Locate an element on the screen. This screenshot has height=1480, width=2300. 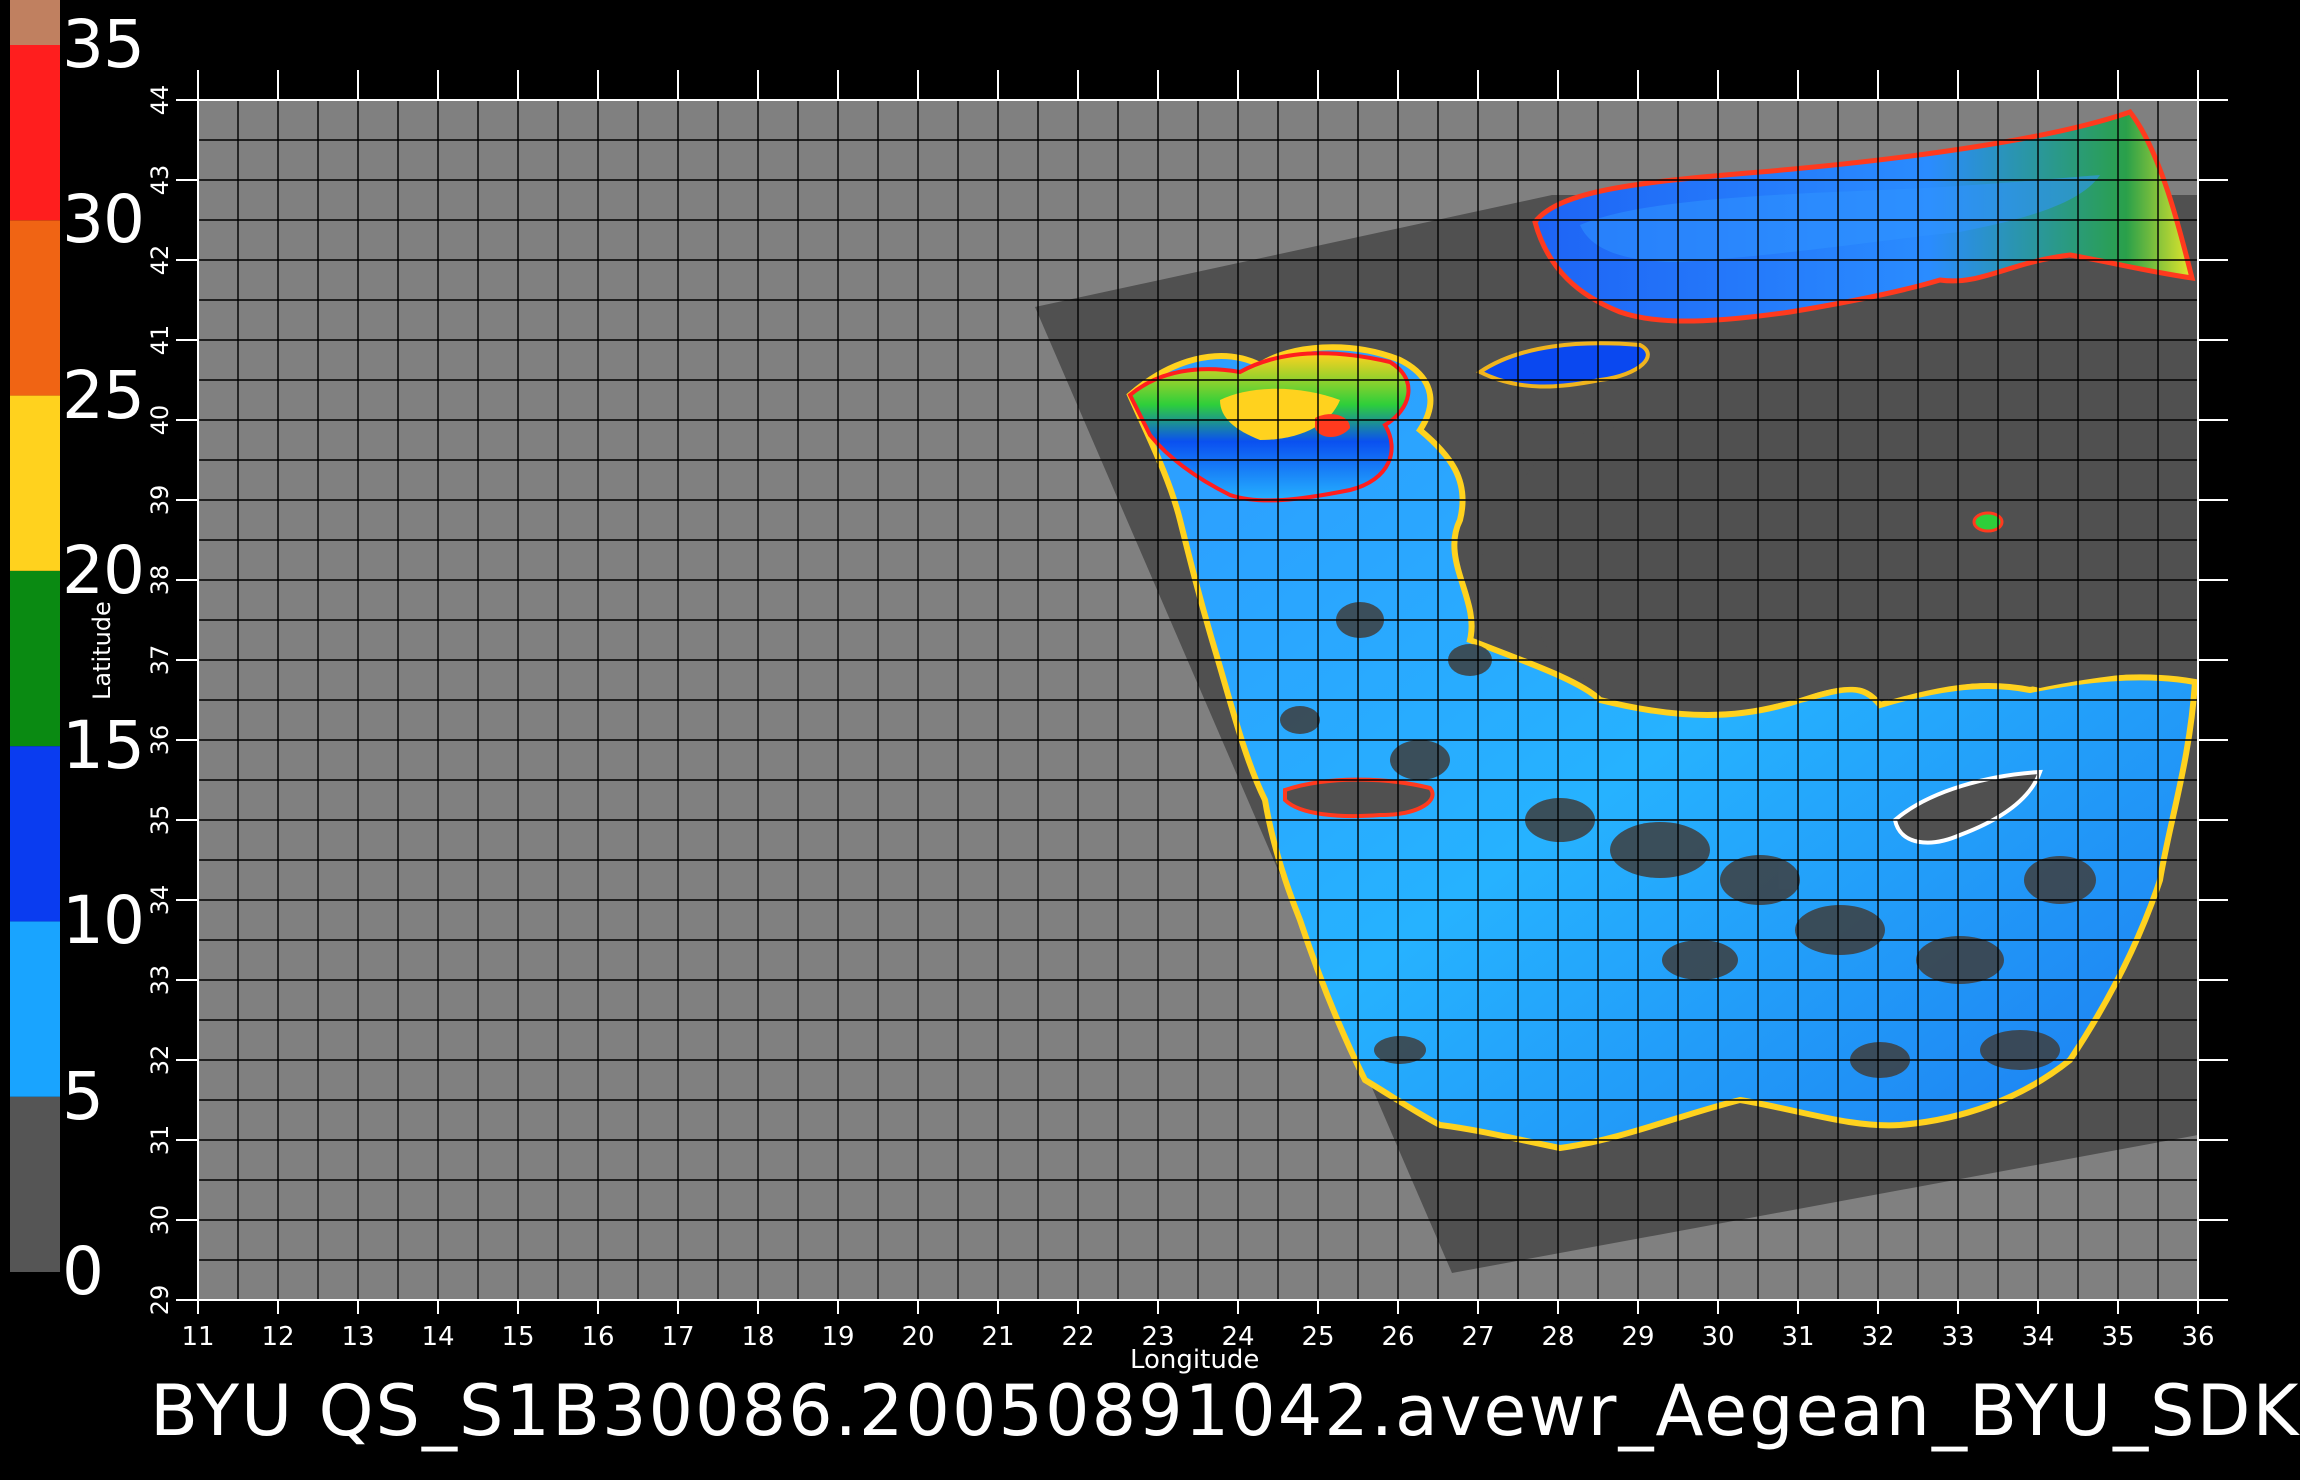
x-tick-label: 14 is located at coordinates (437, 1337).